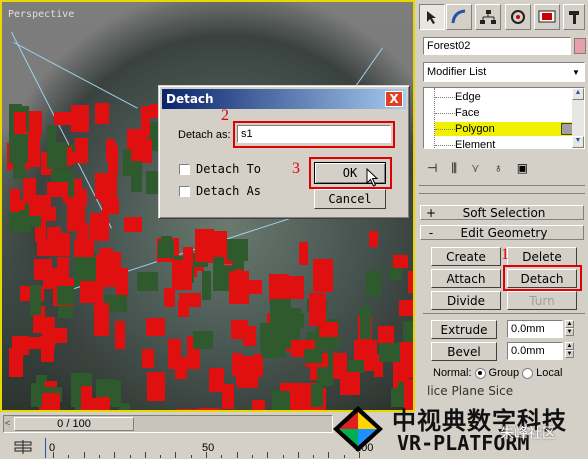 The image size is (588, 459). I want to click on detach-as-label: Detach as:, so click(204, 135).